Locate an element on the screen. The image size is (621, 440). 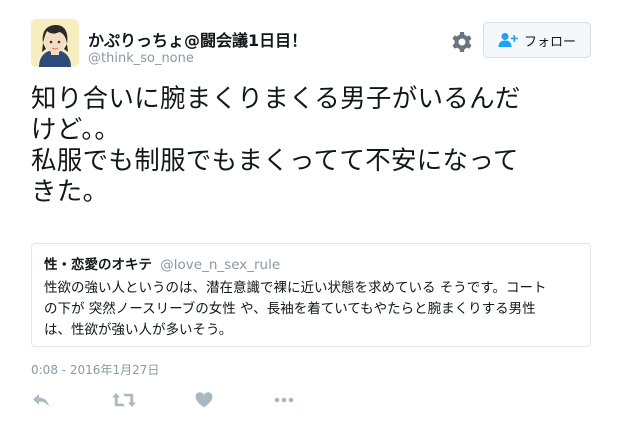
reply-icon is located at coordinates (44, 401).